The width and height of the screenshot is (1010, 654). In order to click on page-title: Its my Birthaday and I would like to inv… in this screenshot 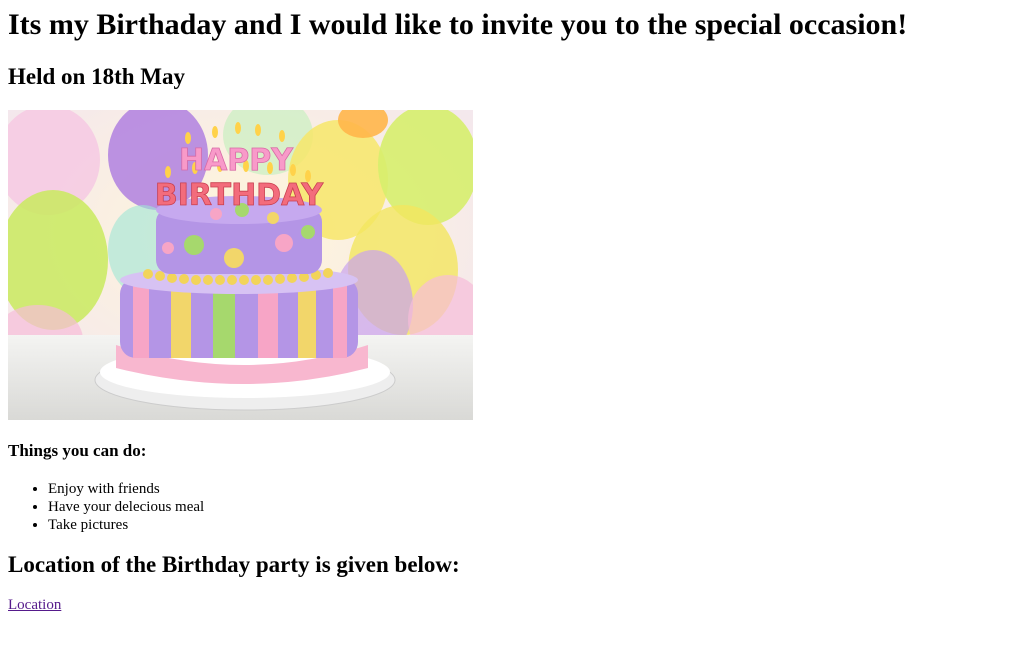, I will do `click(458, 24)`.